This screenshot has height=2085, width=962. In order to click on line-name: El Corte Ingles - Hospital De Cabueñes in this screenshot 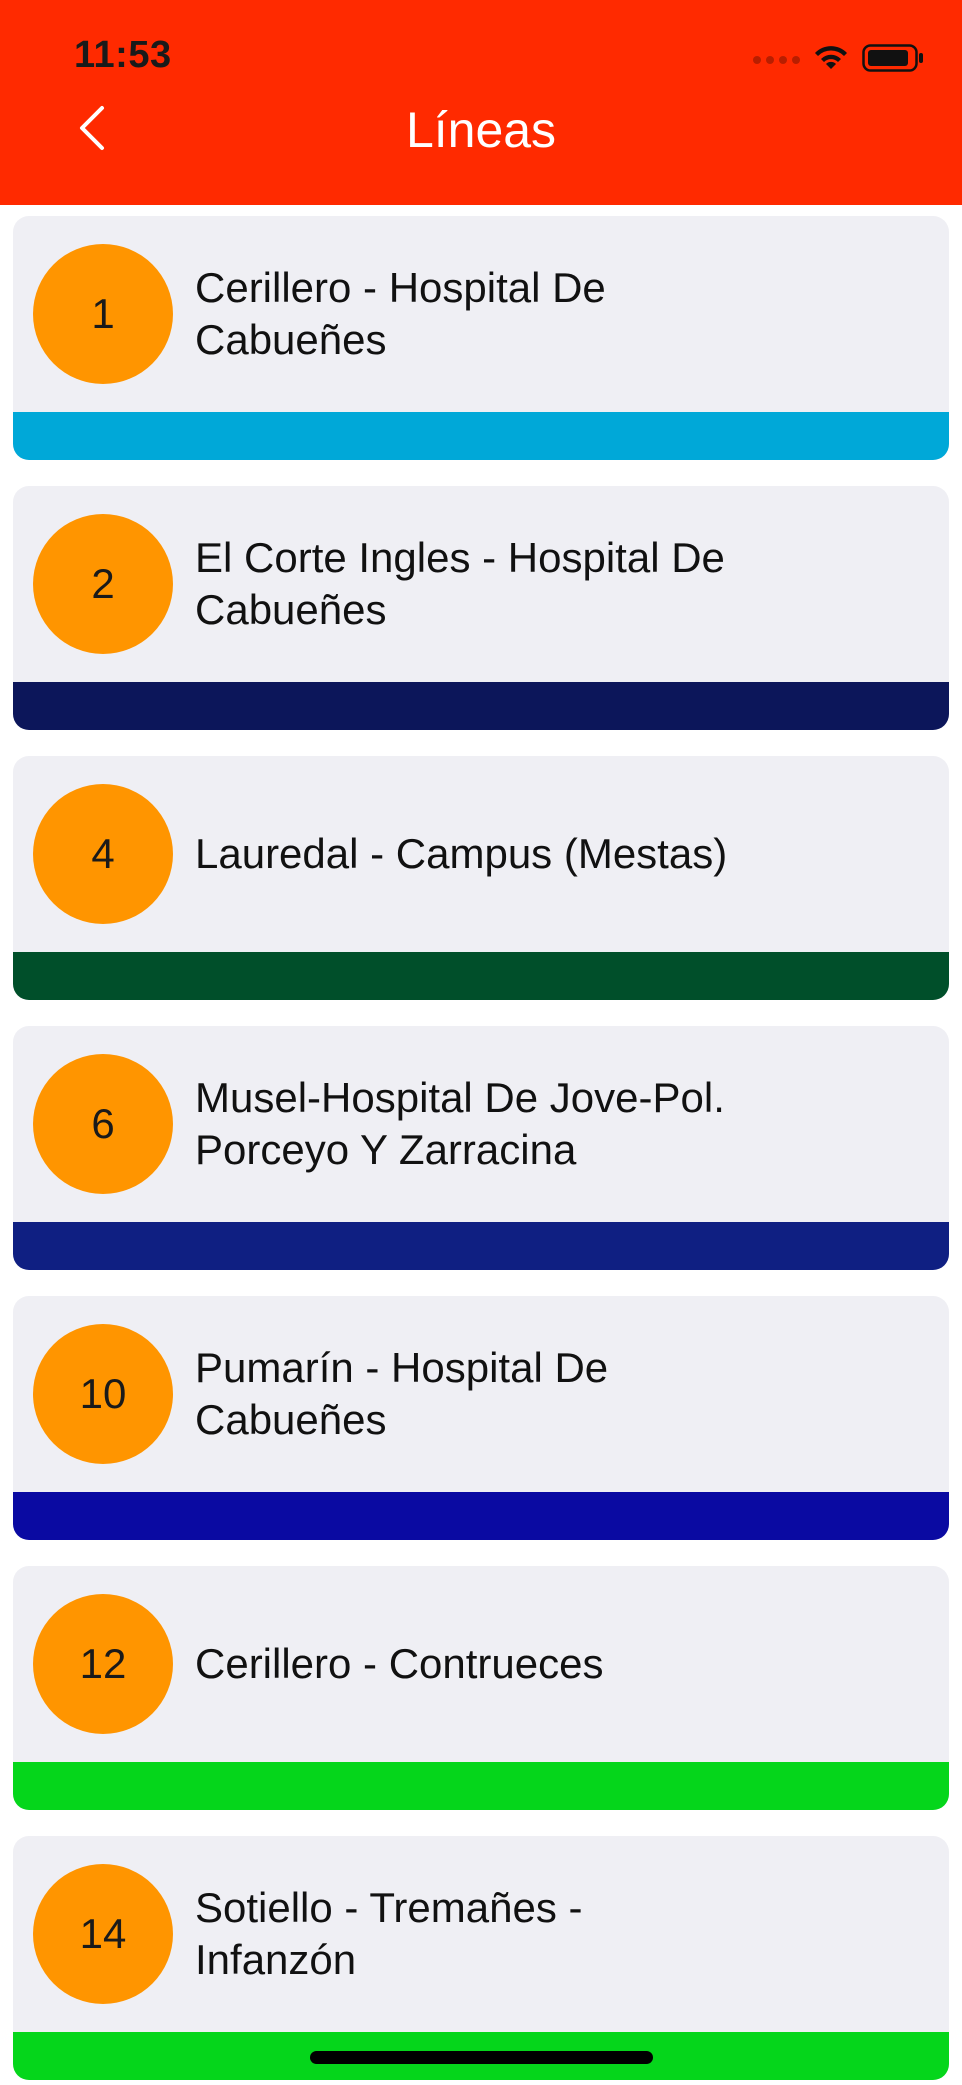, I will do `click(460, 583)`.